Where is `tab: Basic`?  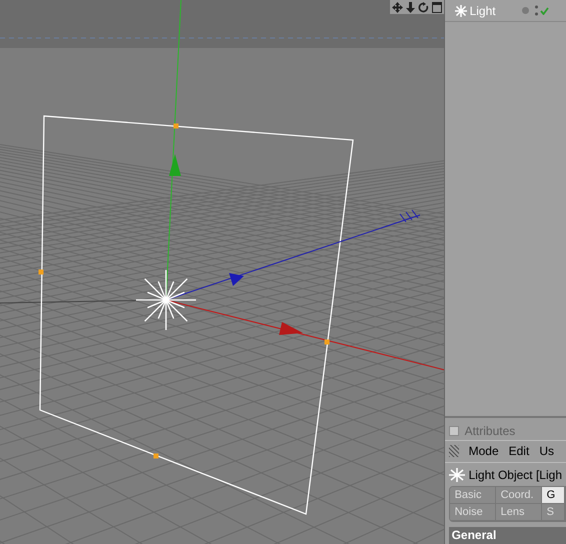
tab: Basic is located at coordinates (473, 495).